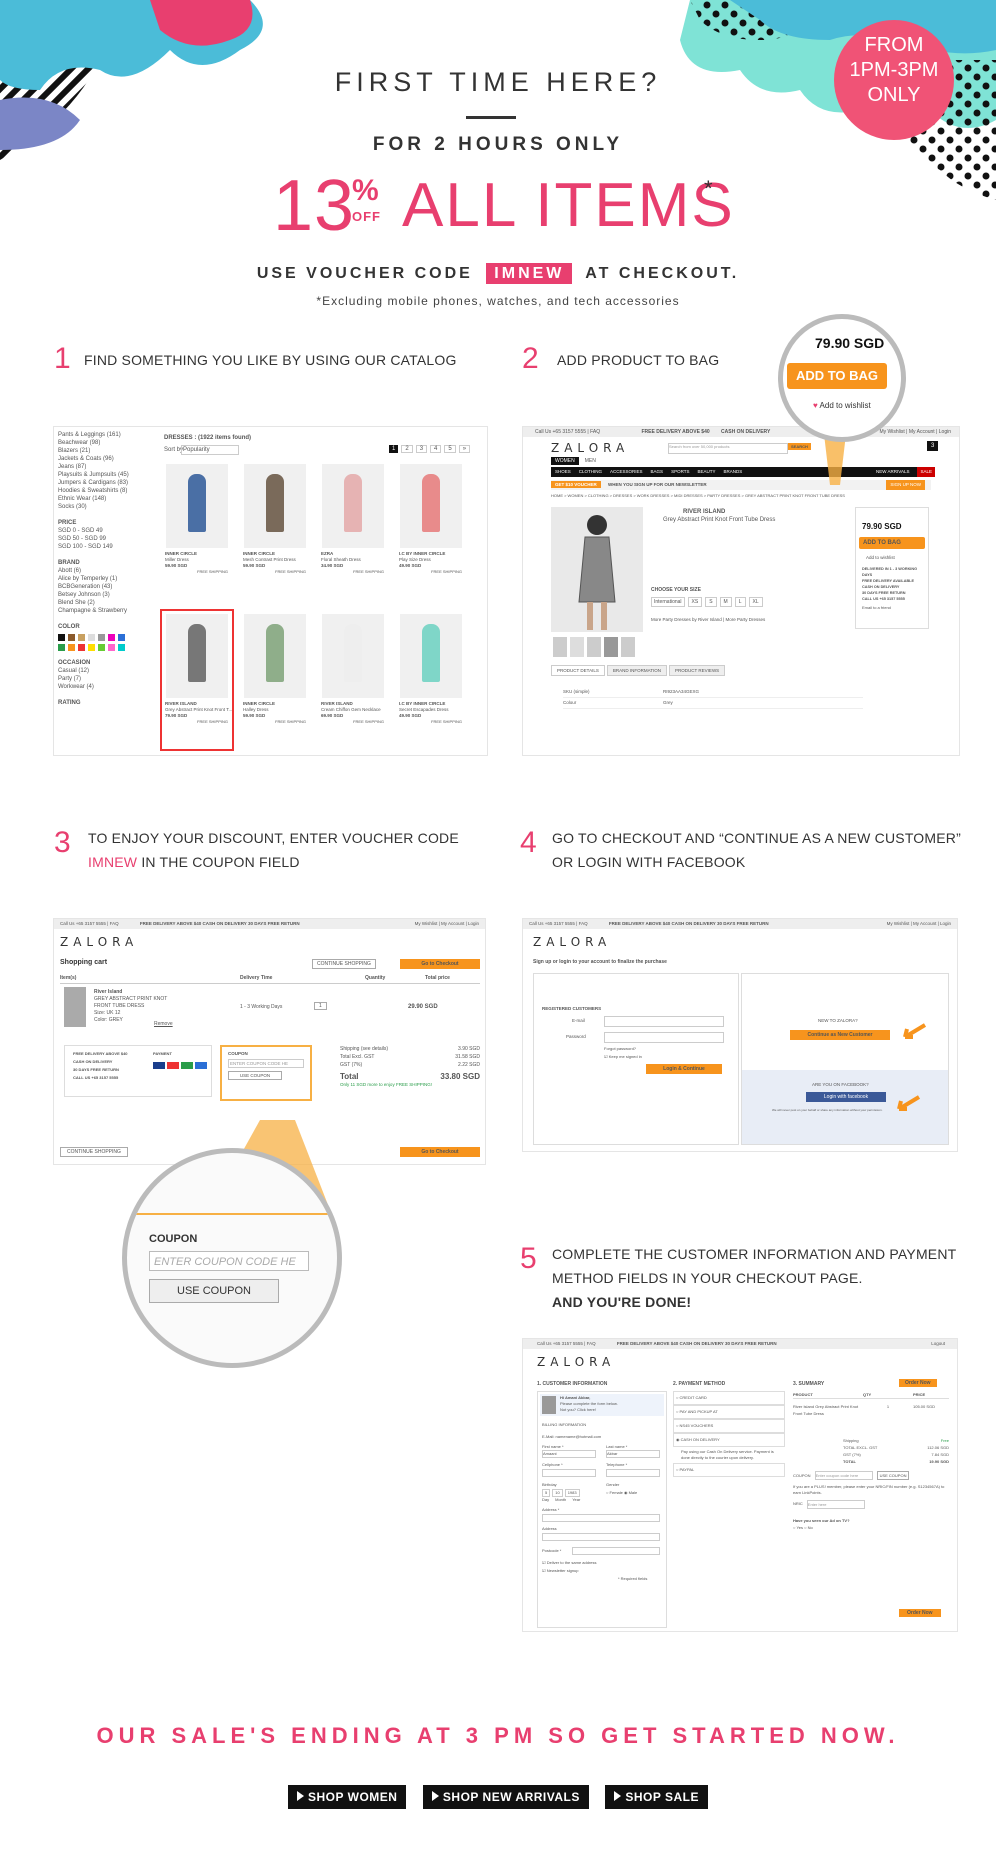 The image size is (996, 1852). I want to click on zoom-add-to-bag-button: ADD TO BAG, so click(837, 376).